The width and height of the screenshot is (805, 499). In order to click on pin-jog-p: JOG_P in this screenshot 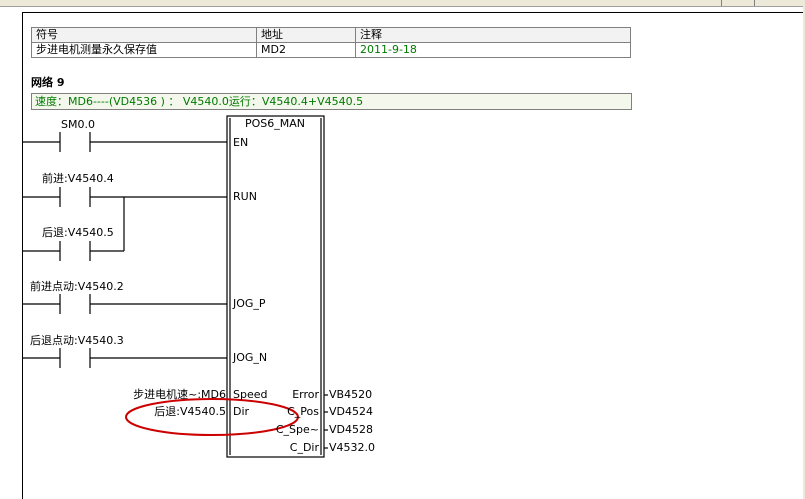, I will do `click(249, 303)`.